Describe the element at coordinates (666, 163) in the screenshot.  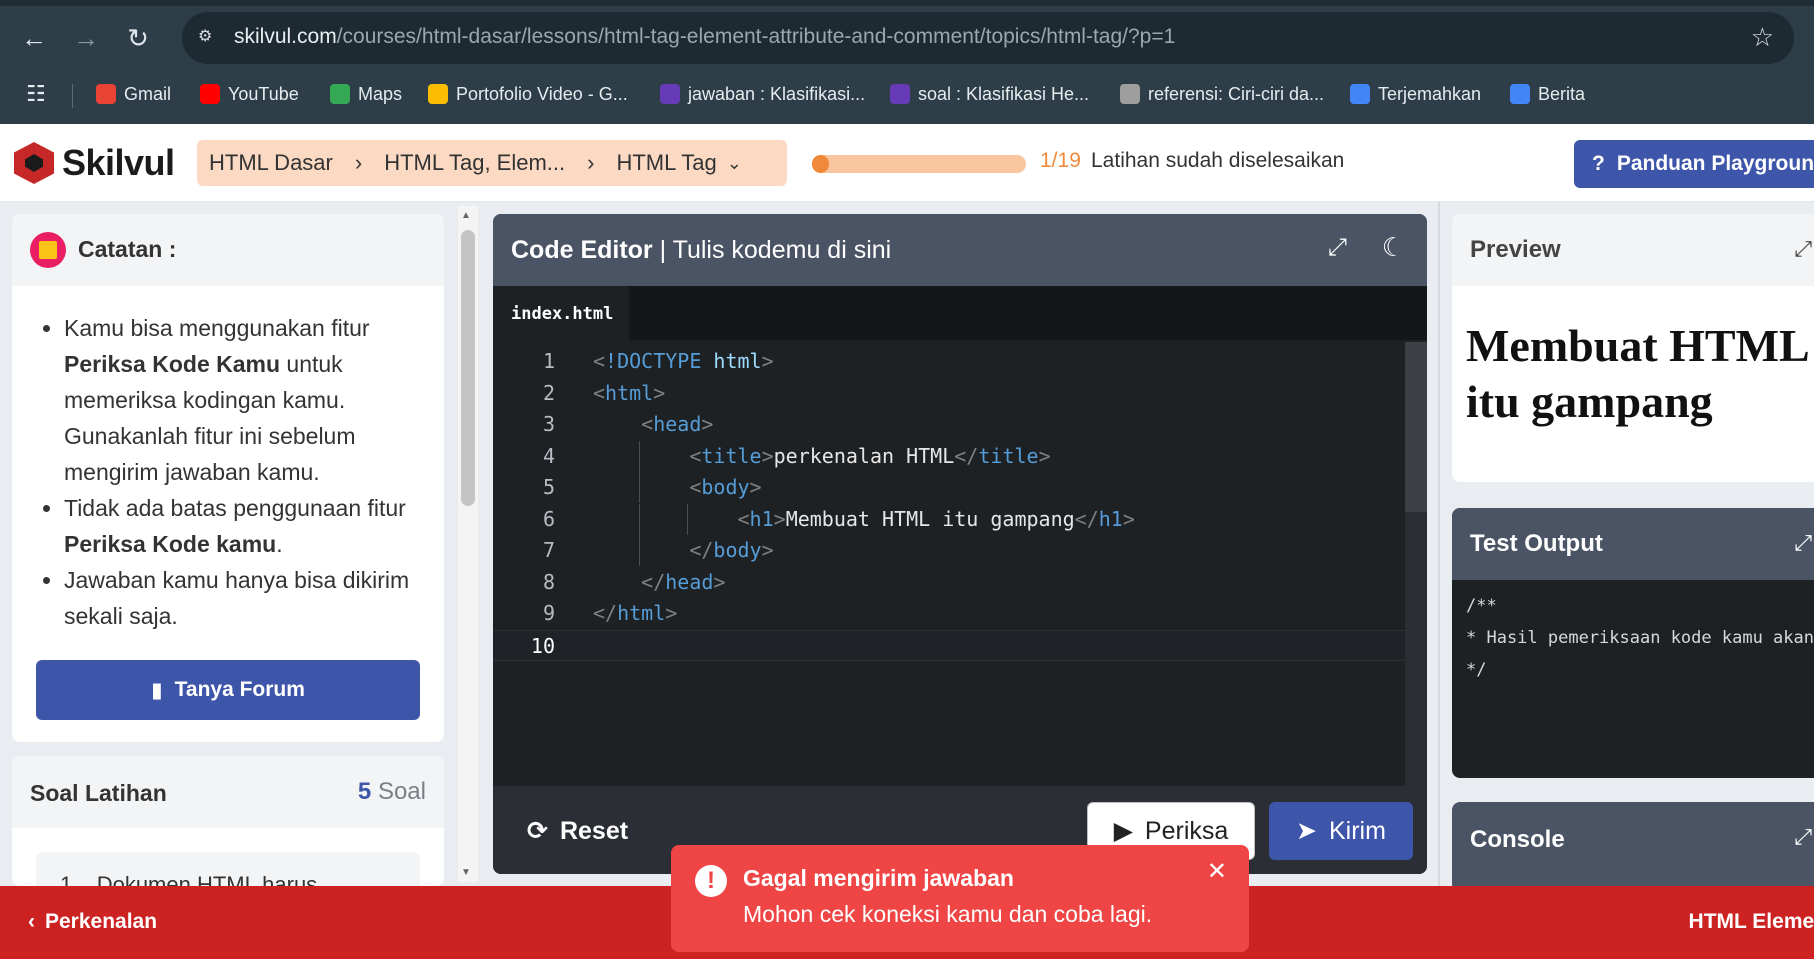
I see `breadcrumb-item: HTML Tag` at that location.